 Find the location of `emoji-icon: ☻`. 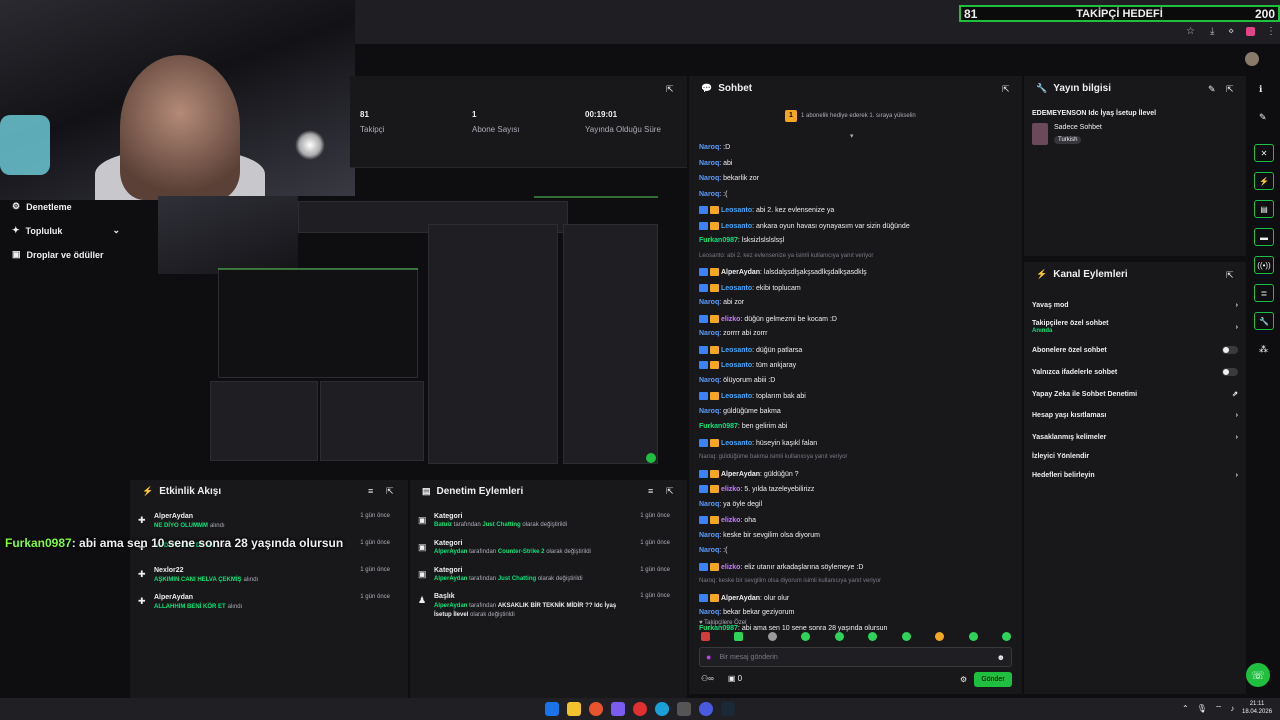

emoji-icon: ☻ is located at coordinates (1001, 657).